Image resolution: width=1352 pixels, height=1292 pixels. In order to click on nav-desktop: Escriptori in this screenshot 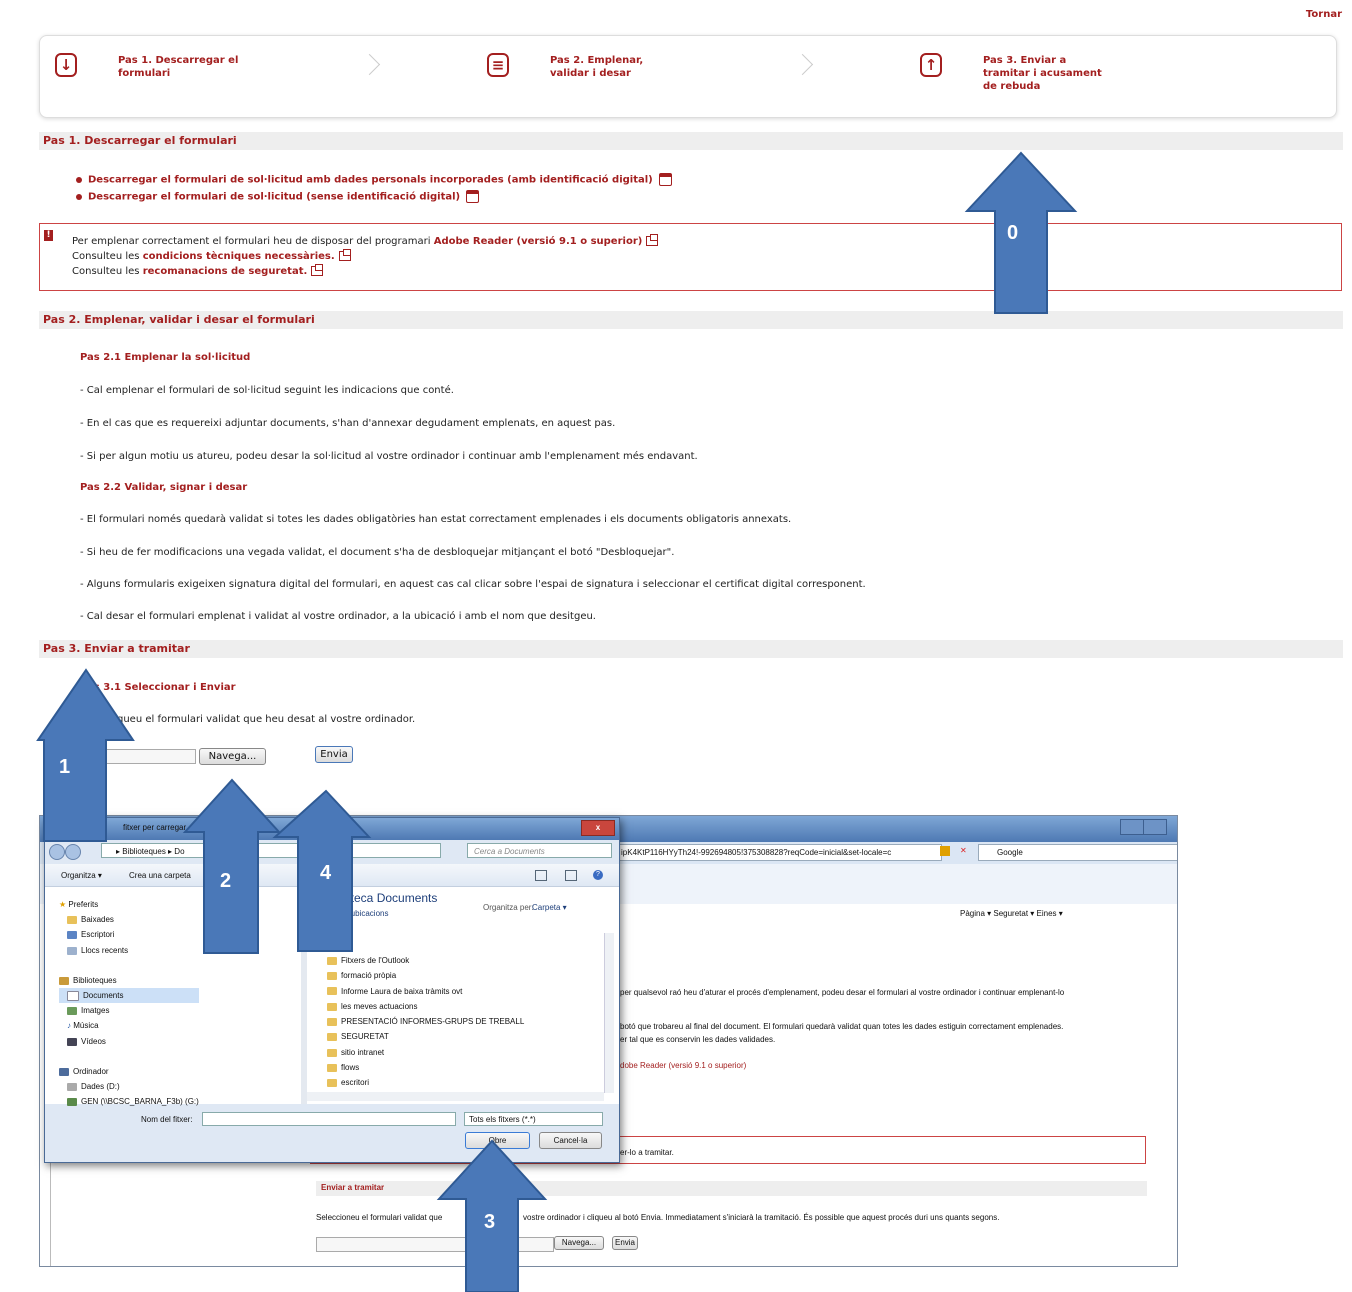, I will do `click(129, 934)`.